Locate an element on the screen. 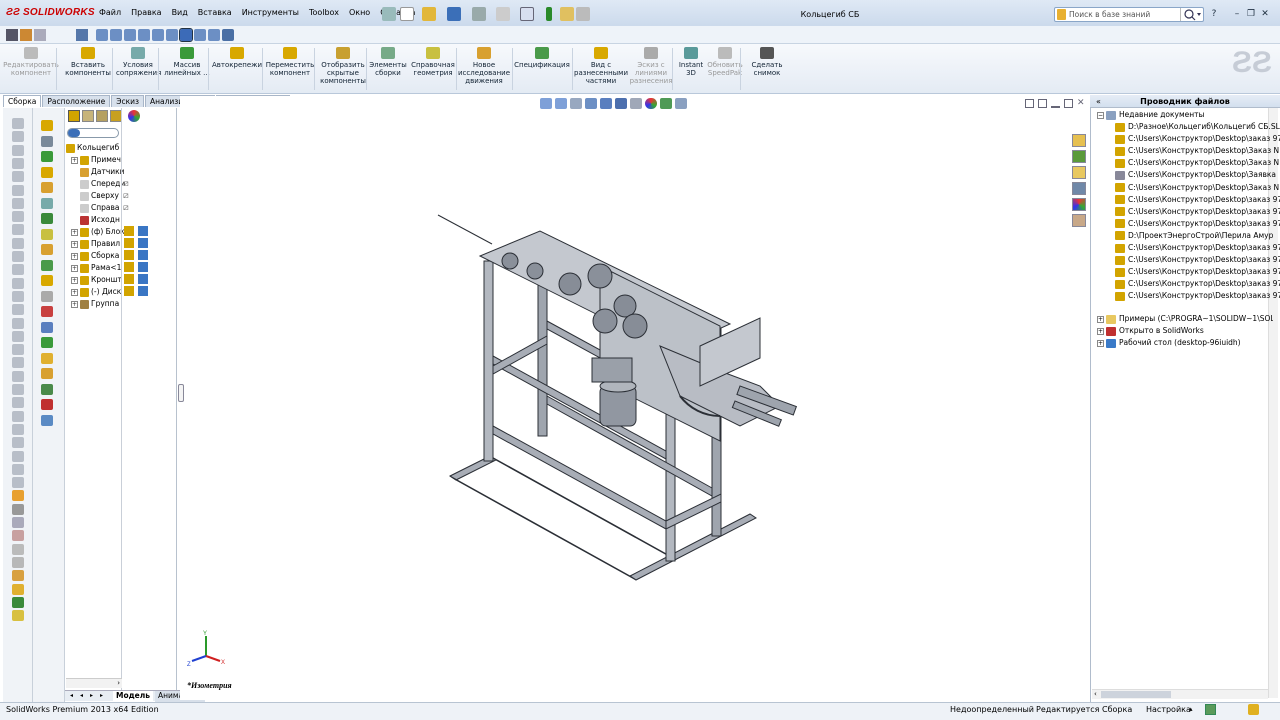 The width and height of the screenshot is (1280, 720). trimetric-view-icon is located at coordinates (200, 35).